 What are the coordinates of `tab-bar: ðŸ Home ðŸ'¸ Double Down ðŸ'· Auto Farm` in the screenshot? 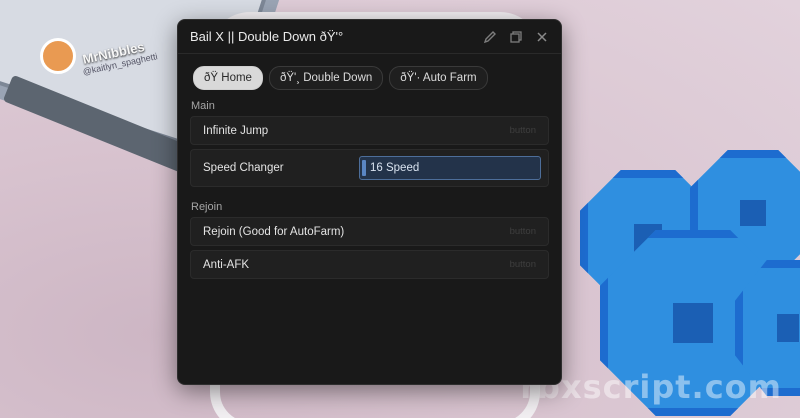 It's located at (369, 72).